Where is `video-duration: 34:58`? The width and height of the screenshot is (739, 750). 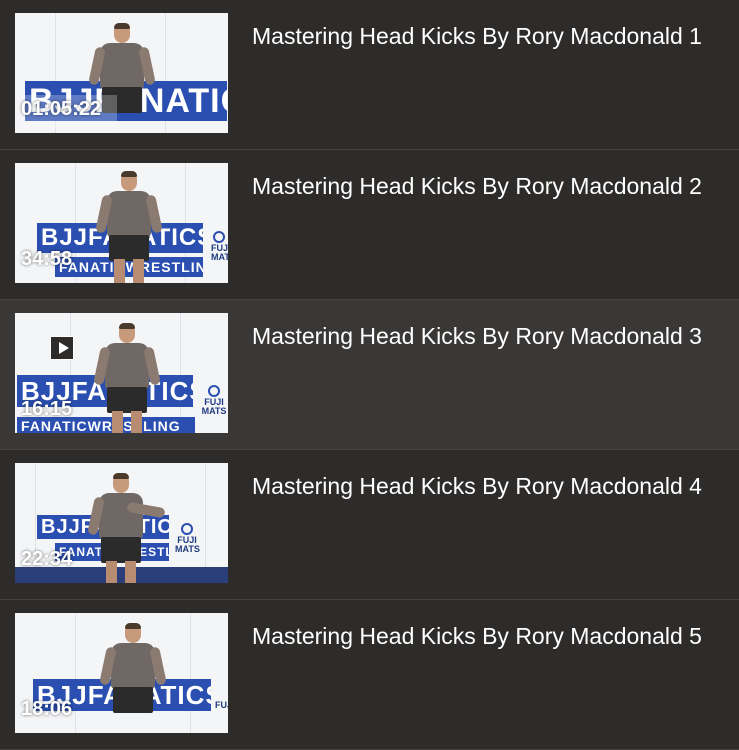 video-duration: 34:58 is located at coordinates (47, 259).